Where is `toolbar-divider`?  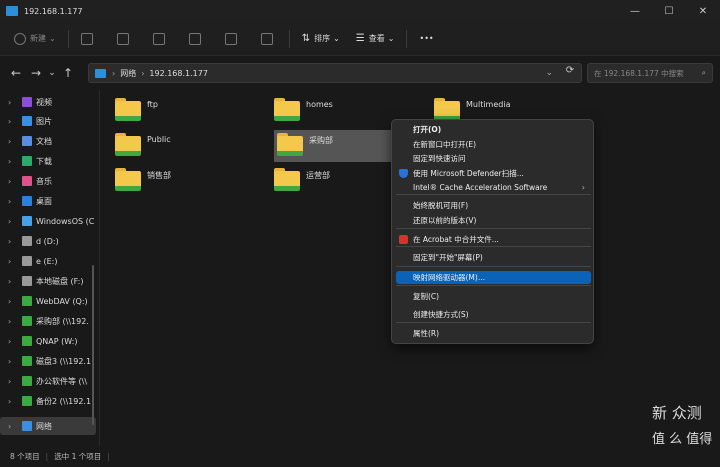 toolbar-divider is located at coordinates (68, 38).